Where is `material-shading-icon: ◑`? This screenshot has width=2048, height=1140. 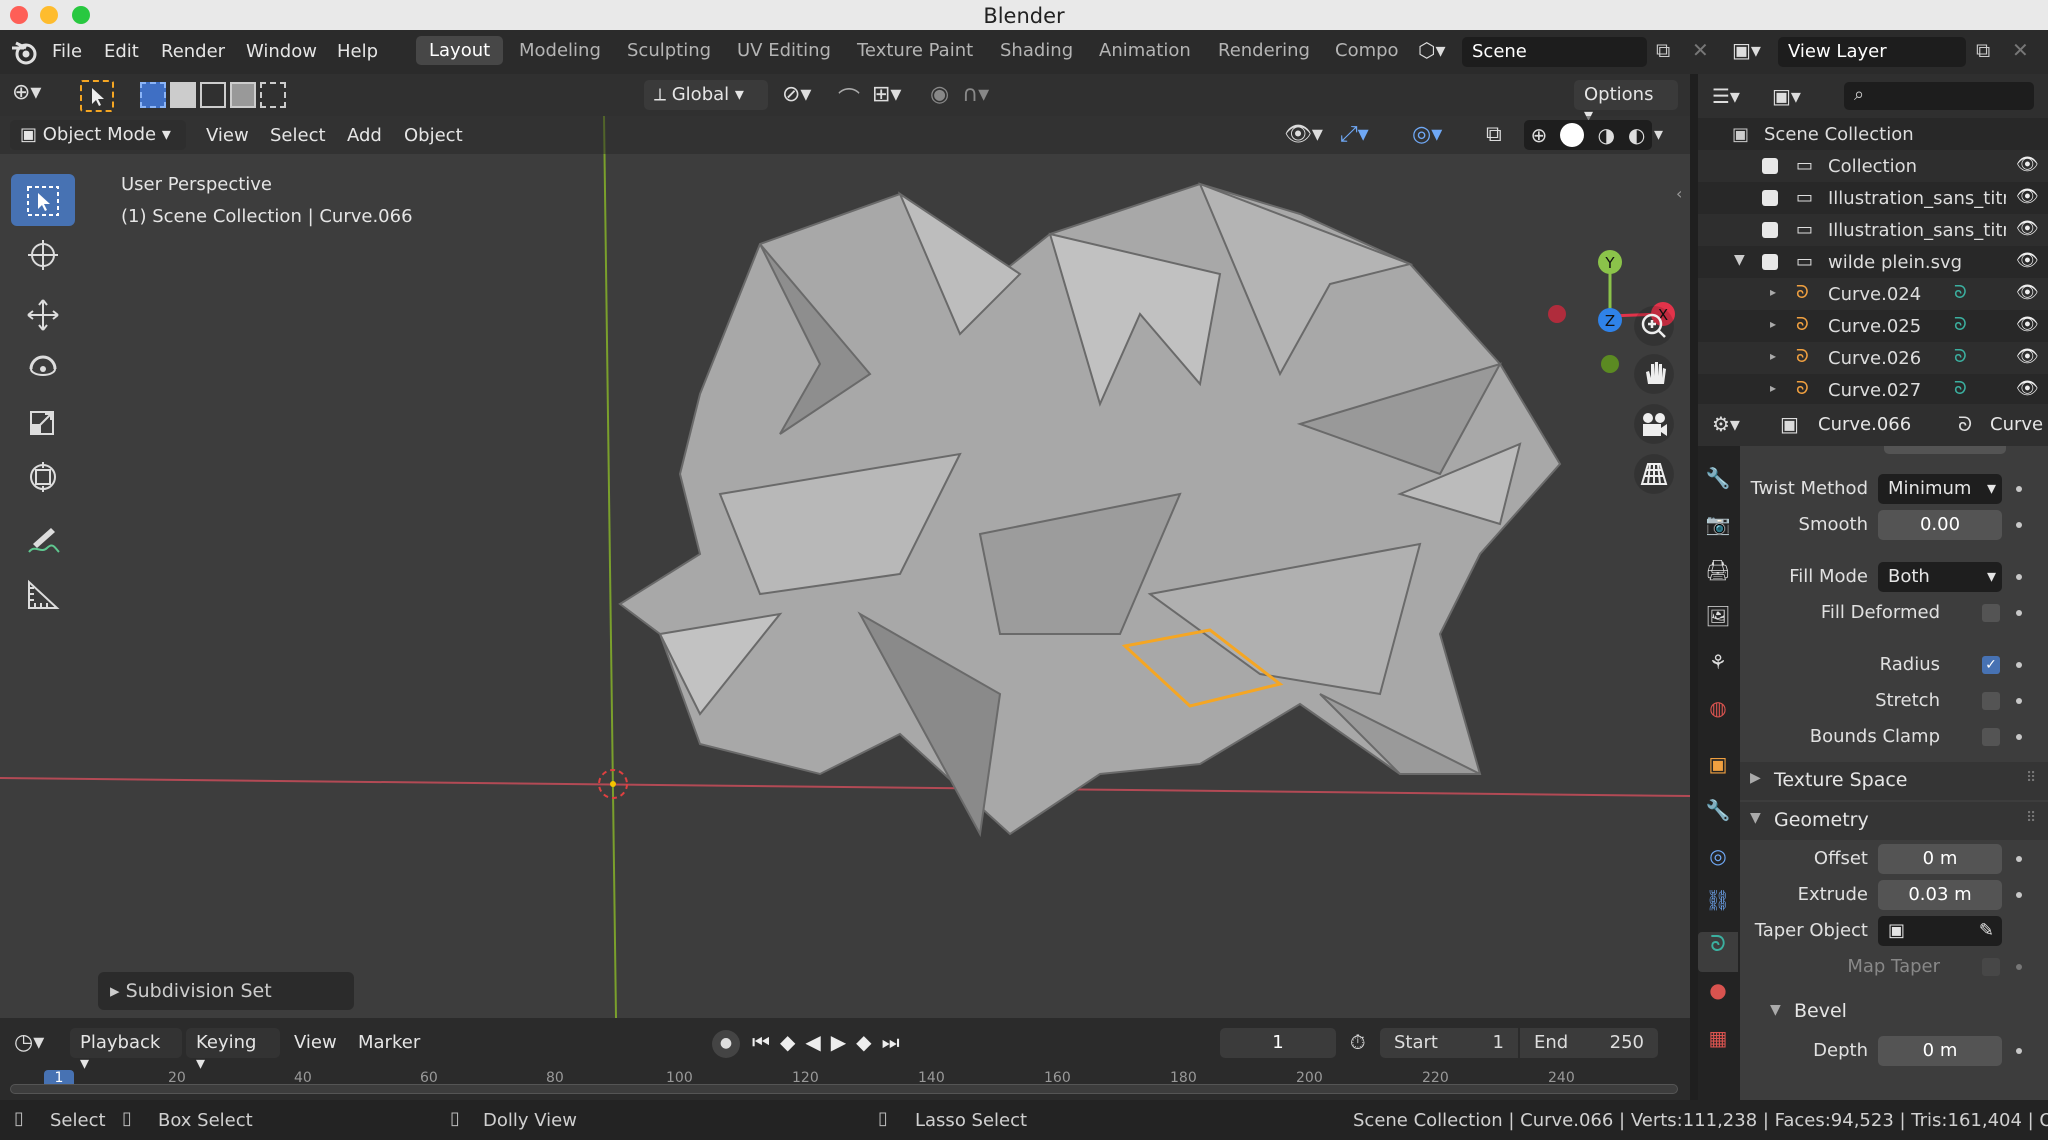
material-shading-icon: ◑ is located at coordinates (1605, 135).